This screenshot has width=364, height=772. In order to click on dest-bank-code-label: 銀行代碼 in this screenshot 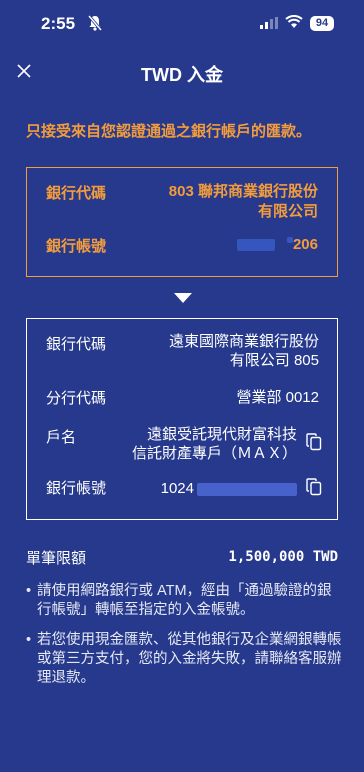, I will do `click(76, 344)`.